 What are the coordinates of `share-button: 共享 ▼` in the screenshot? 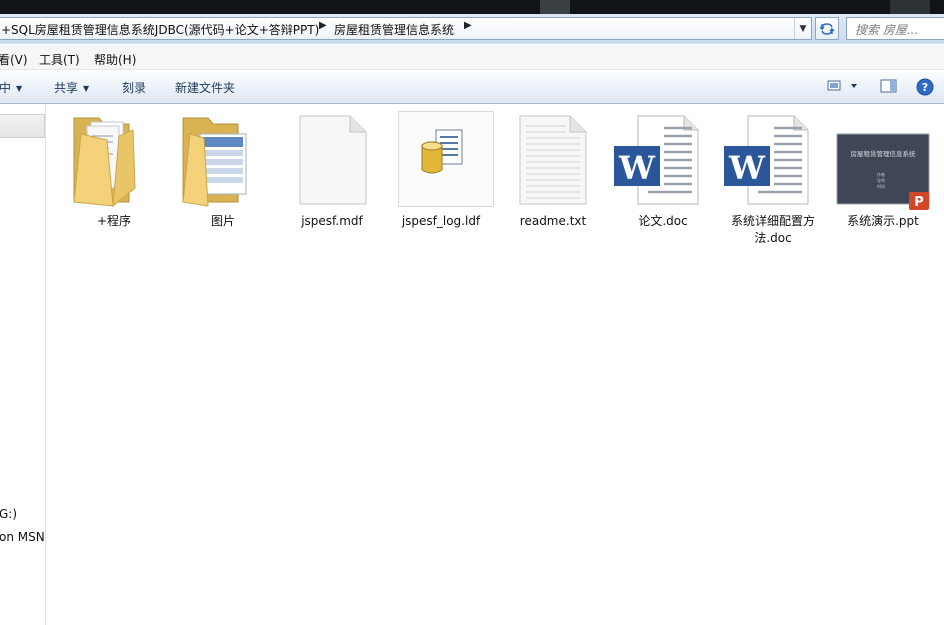 It's located at (71, 87).